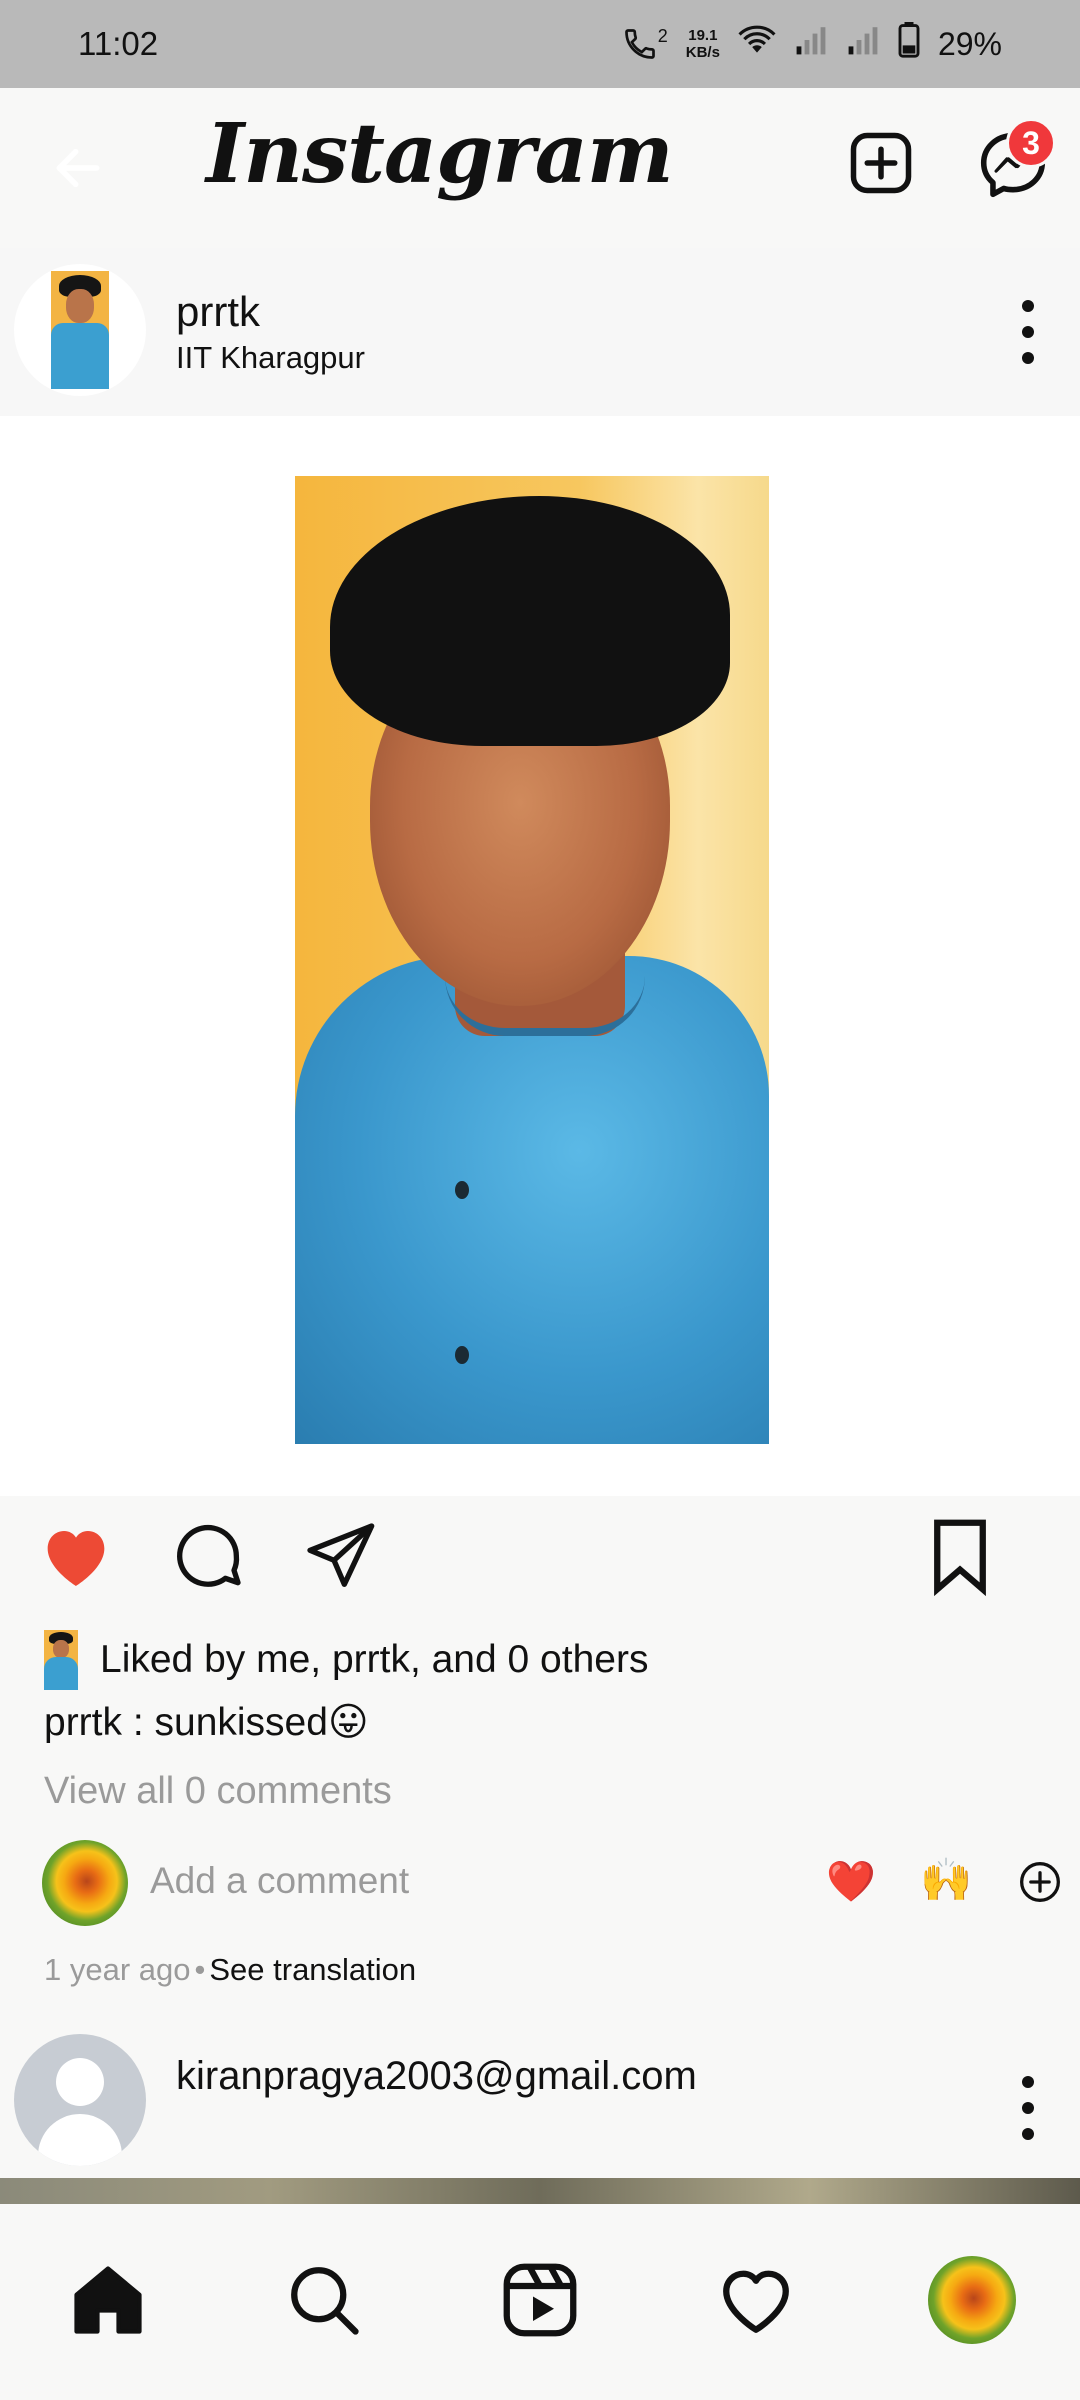  I want to click on post-caption: prrtk : sunkissed😛, so click(206, 1722).